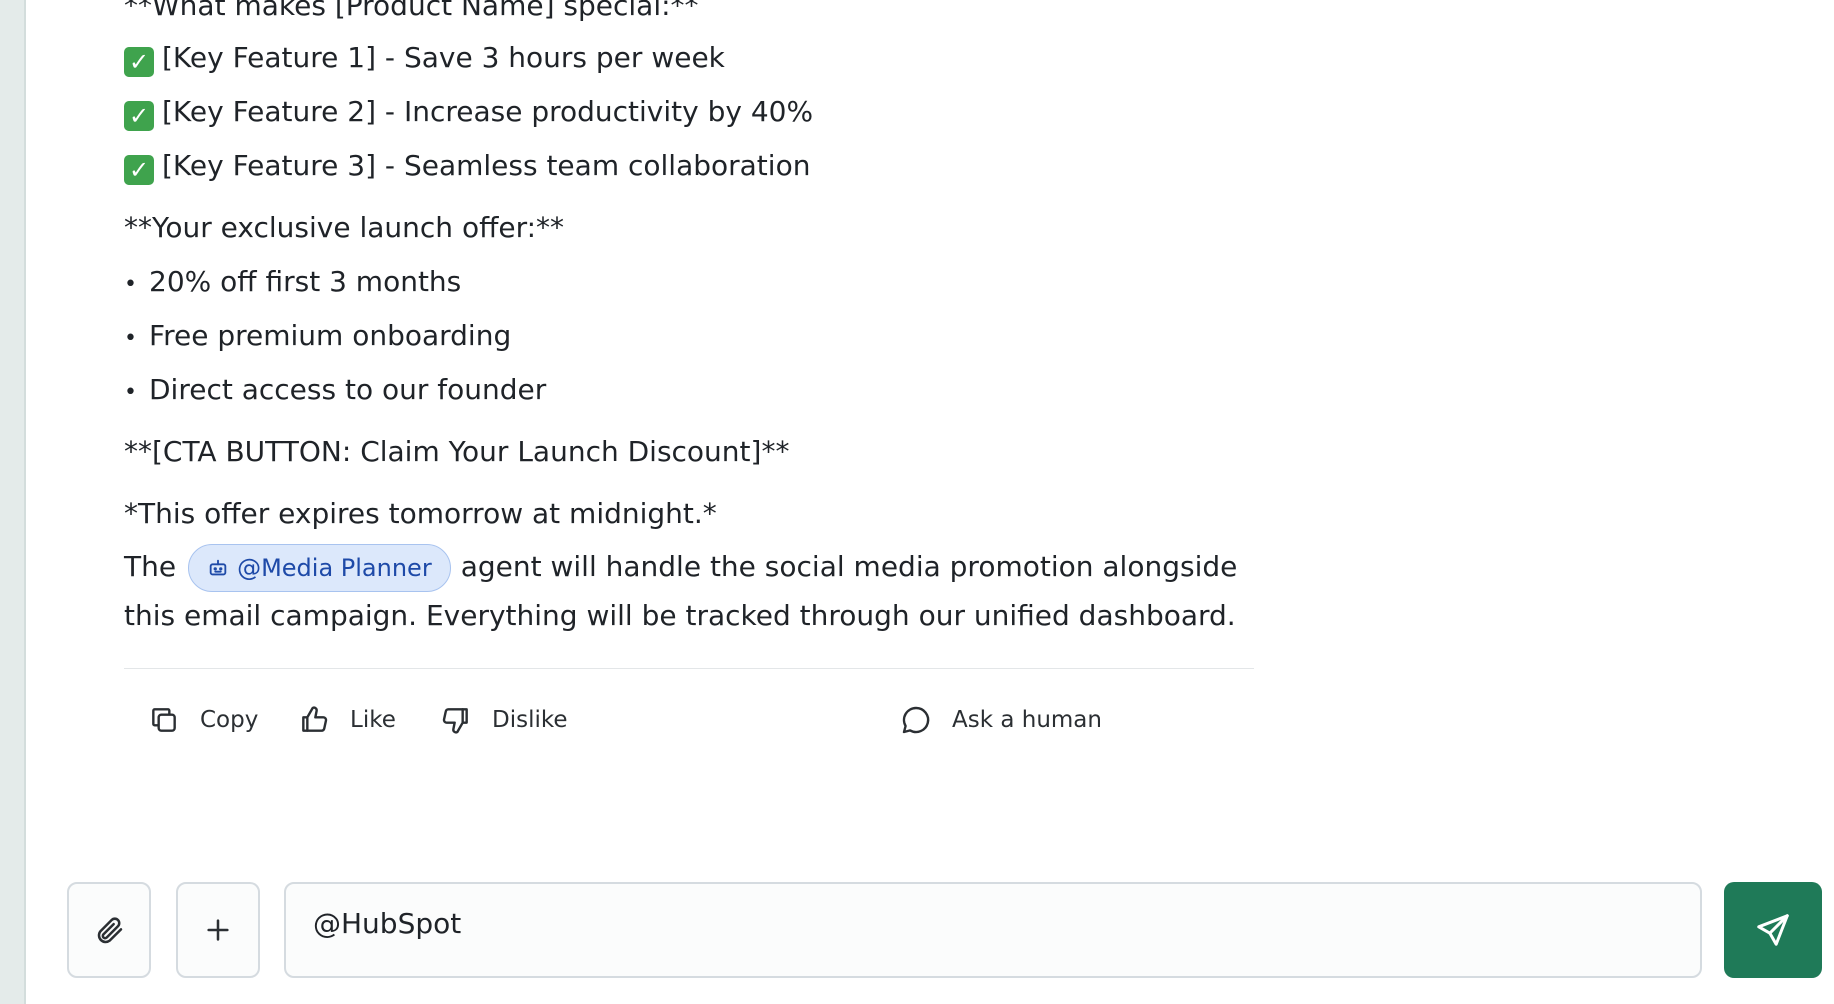 The height and width of the screenshot is (1004, 1834). I want to click on feature-item: ✓ [Key Feature 1] - Save 3 hours per week, so click(424, 58).